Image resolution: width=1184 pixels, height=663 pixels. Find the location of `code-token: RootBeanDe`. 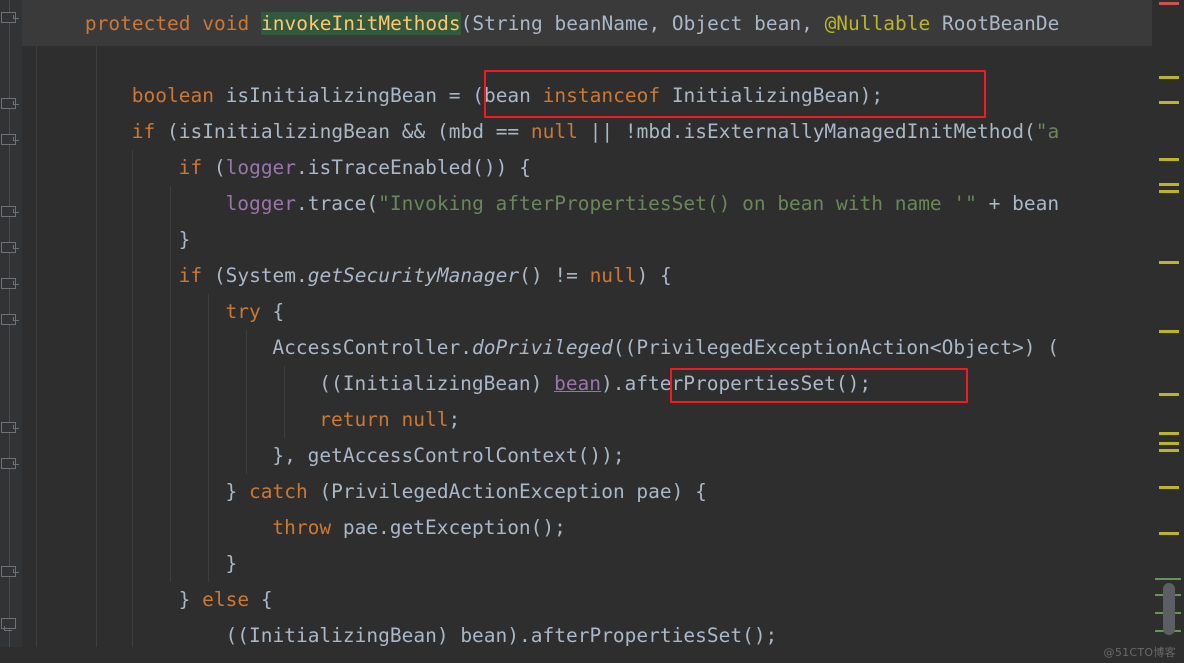

code-token: RootBeanDe is located at coordinates (995, 23).